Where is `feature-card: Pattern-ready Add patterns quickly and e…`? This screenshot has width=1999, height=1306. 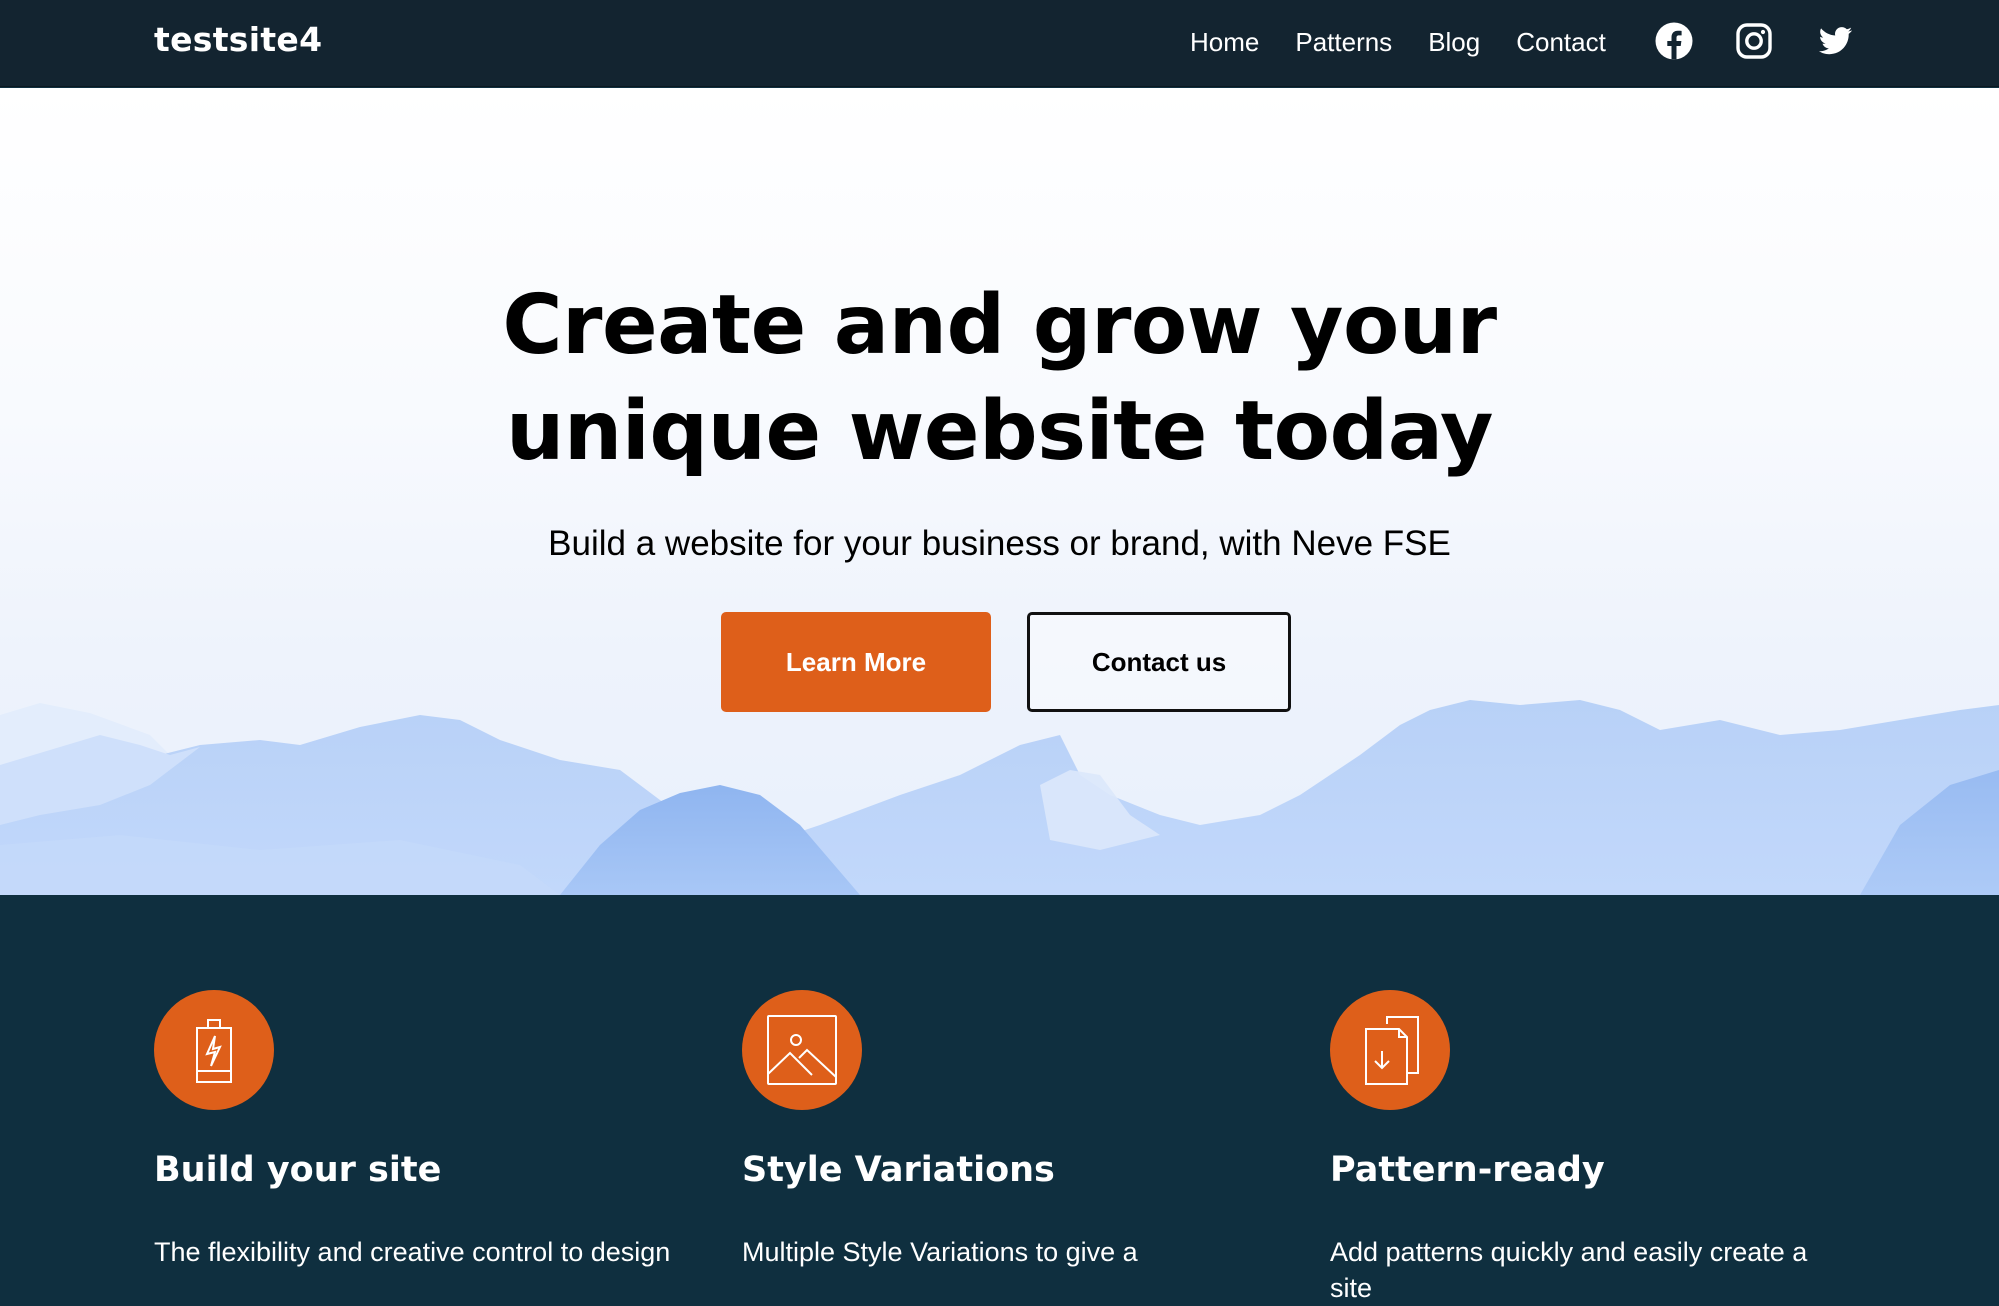 feature-card: Pattern-ready Add patterns quickly and e… is located at coordinates (1590, 1148).